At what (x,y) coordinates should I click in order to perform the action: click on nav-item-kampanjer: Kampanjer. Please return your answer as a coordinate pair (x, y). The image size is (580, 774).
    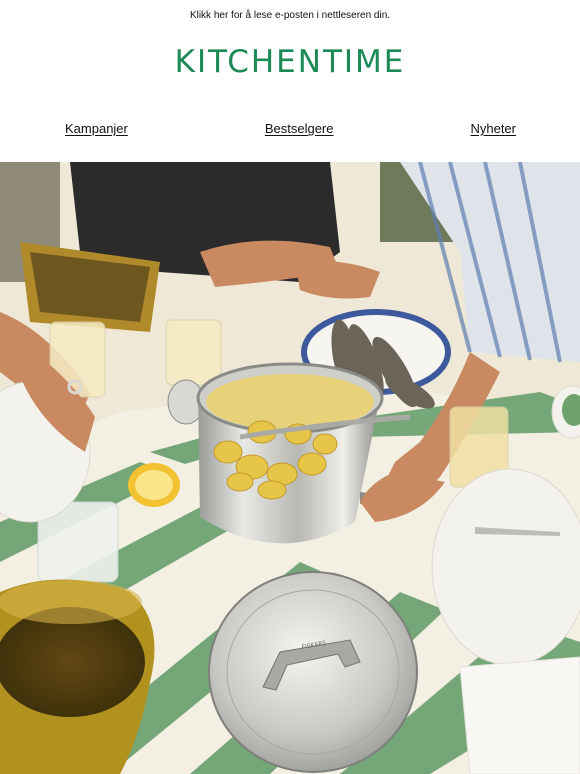
    Looking at the image, I should click on (96, 128).